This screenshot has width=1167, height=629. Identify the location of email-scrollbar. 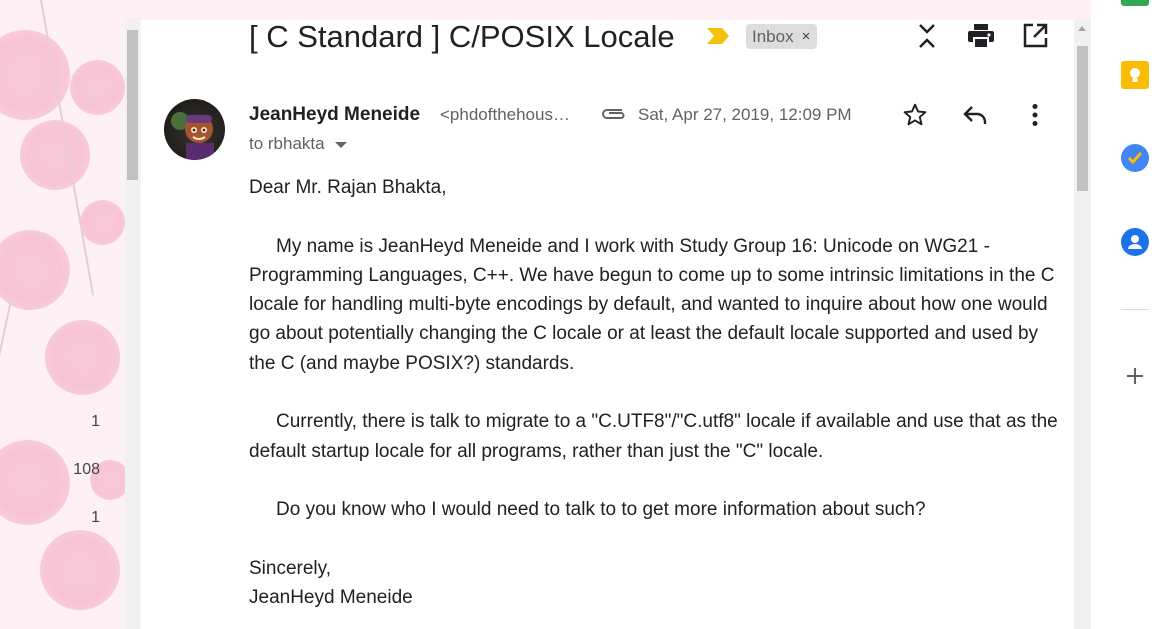
(1082, 324).